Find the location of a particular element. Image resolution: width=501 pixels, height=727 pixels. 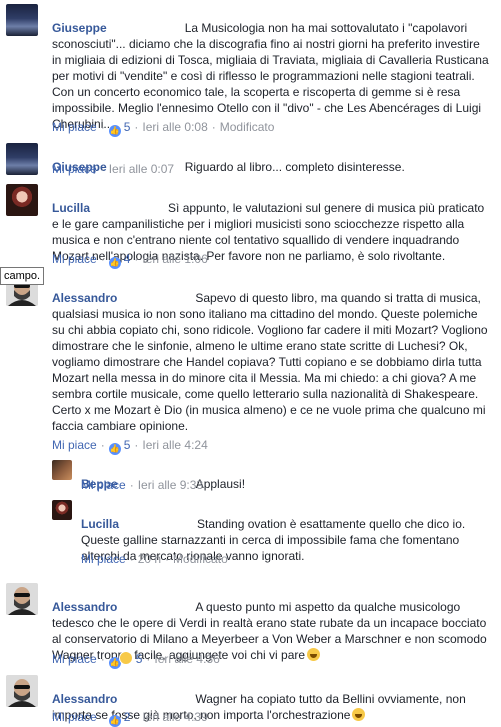

timestamp: 20 h is located at coordinates (149, 559).